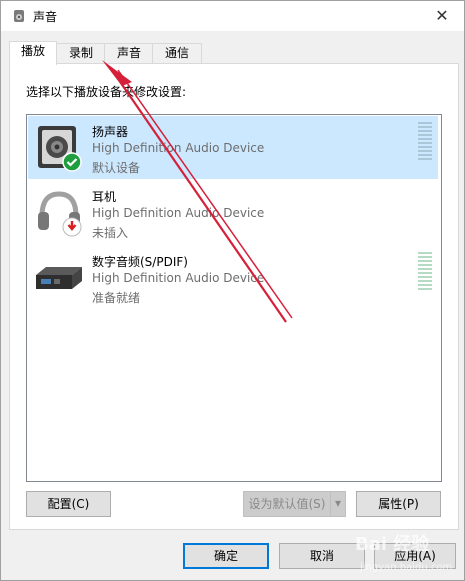 The height and width of the screenshot is (581, 465). I want to click on close-icon: ✕, so click(442, 15).